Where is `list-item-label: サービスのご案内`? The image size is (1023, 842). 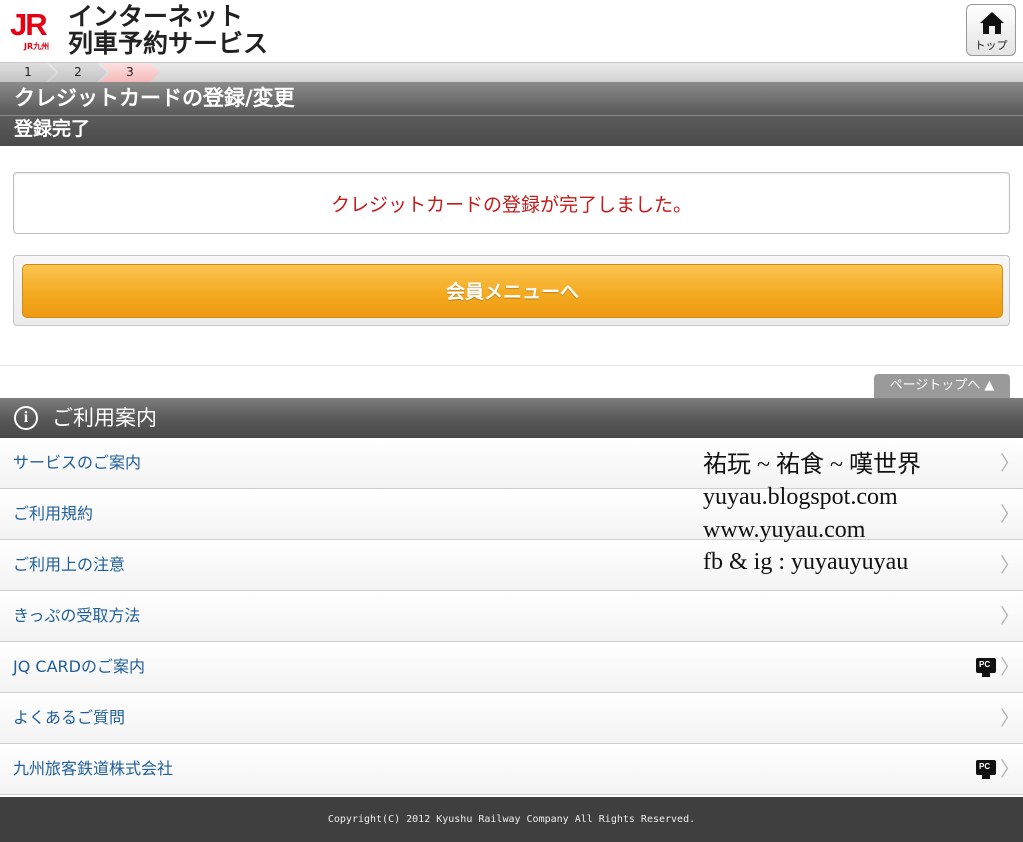 list-item-label: サービスのご案内 is located at coordinates (77, 462).